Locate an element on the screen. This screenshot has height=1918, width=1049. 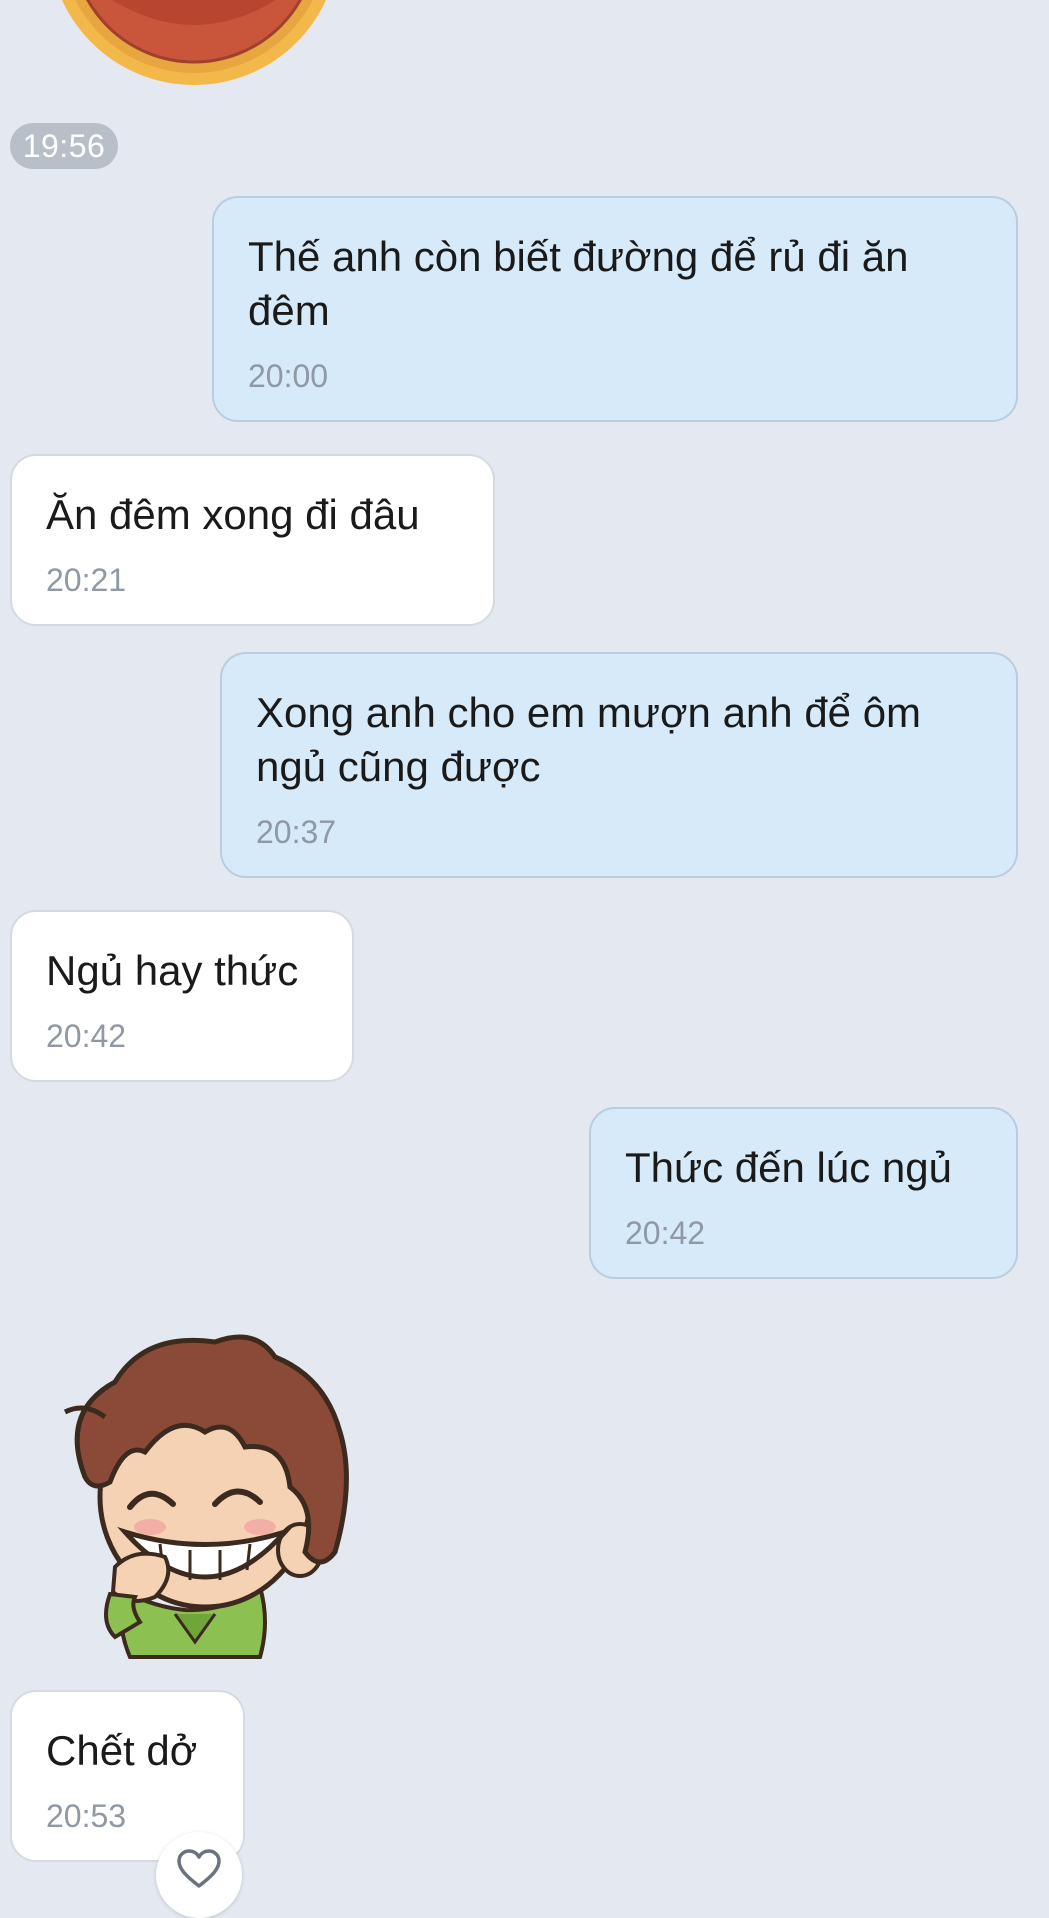
message-time: 20:37 is located at coordinates (296, 832).